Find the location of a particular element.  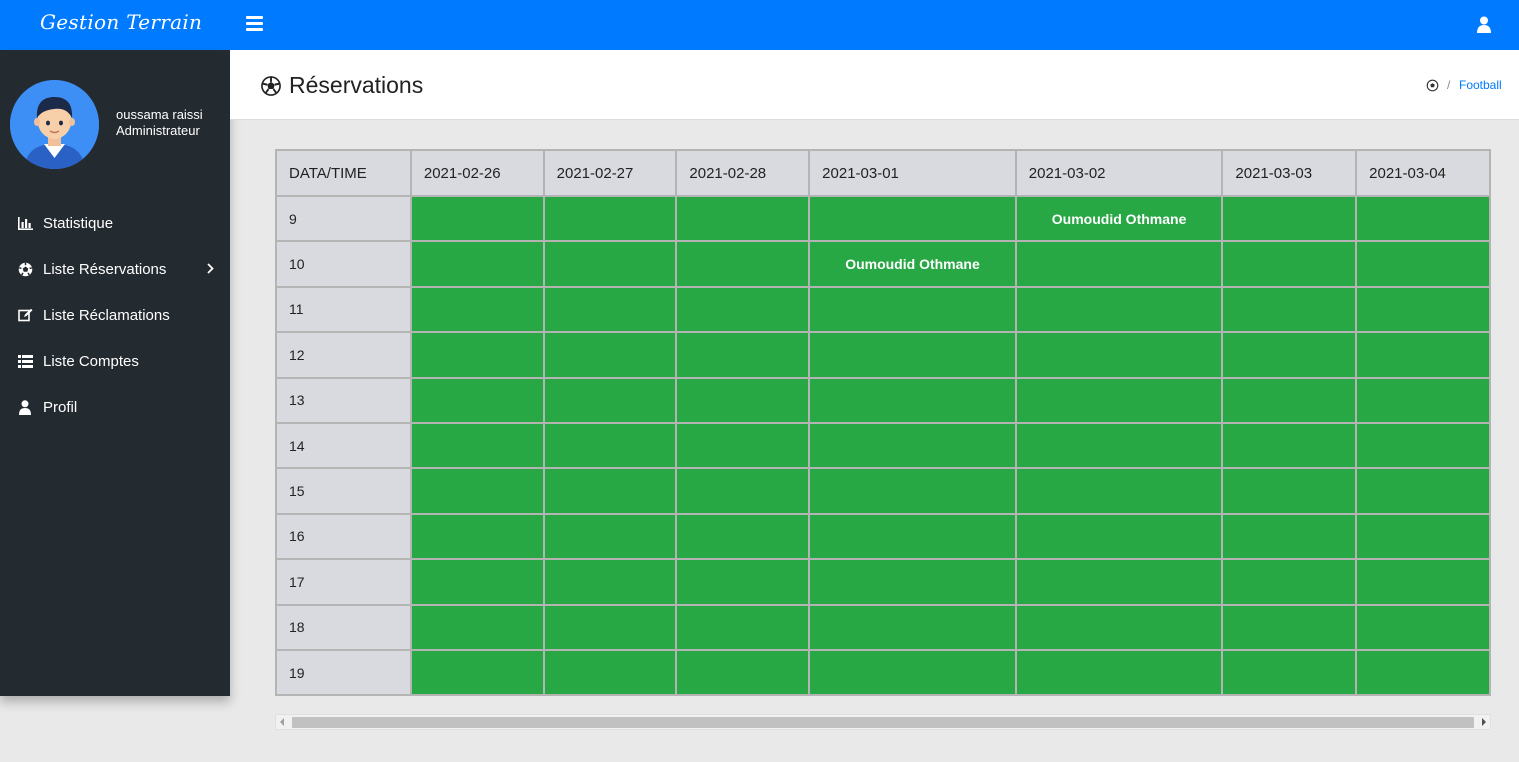

table-row: 19 is located at coordinates (883, 672).